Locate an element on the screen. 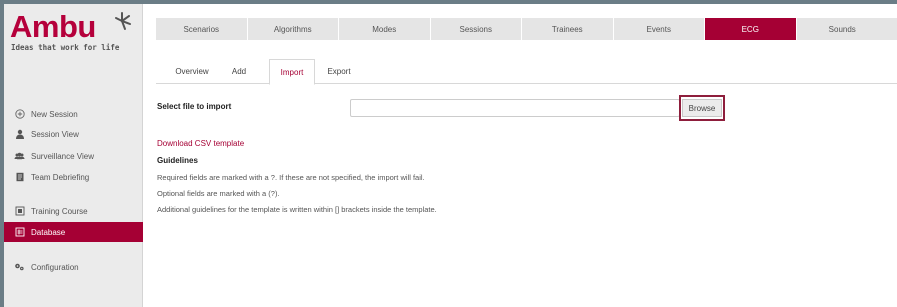 This screenshot has height=307, width=897. tab-trainees: Trainees is located at coordinates (568, 29).